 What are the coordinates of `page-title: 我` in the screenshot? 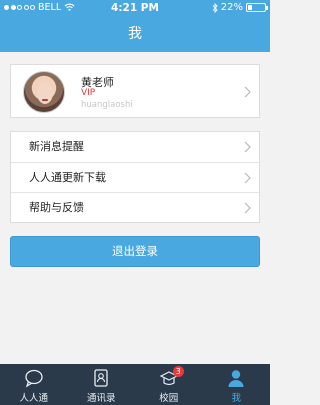 It's located at (135, 34).